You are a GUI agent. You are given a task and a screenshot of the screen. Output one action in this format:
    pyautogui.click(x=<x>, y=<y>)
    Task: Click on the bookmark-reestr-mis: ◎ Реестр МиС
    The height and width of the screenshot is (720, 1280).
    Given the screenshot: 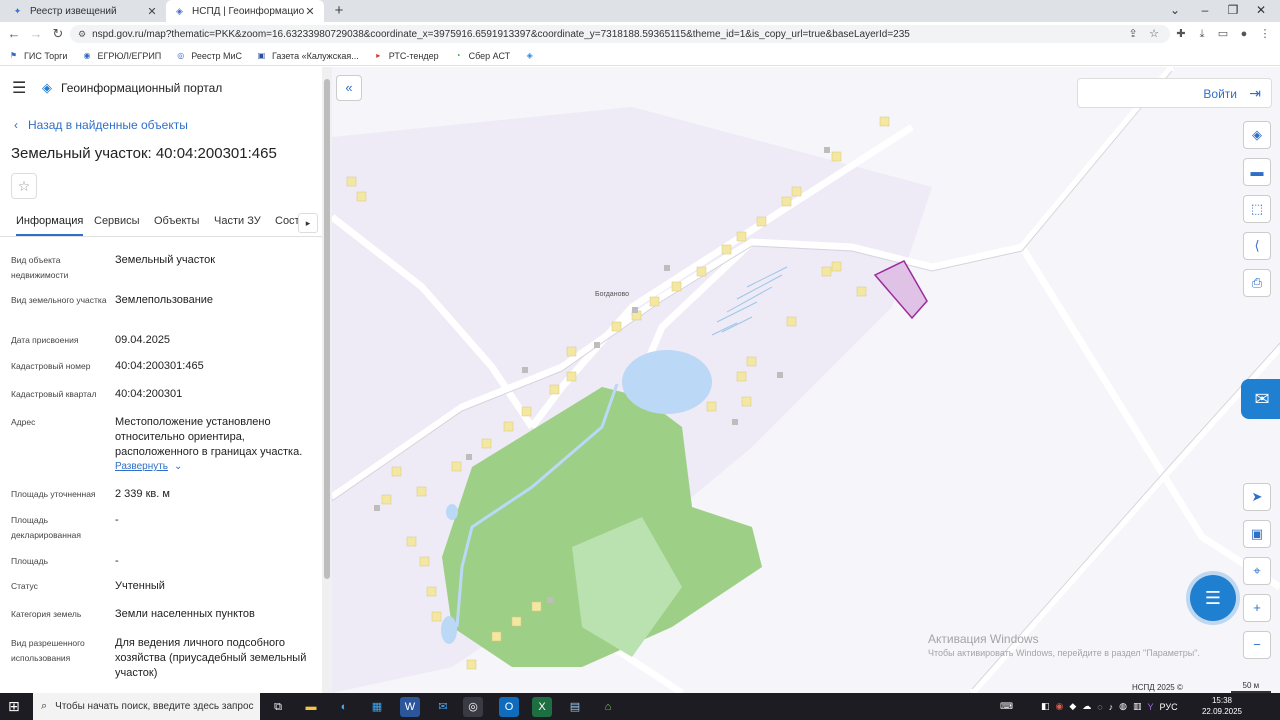 What is the action you would take?
    pyautogui.click(x=208, y=55)
    